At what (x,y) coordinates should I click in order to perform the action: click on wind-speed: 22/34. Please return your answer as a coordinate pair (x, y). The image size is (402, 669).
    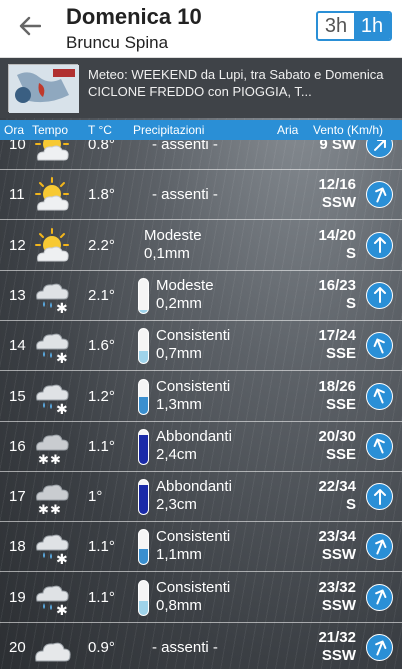
    Looking at the image, I should click on (337, 487).